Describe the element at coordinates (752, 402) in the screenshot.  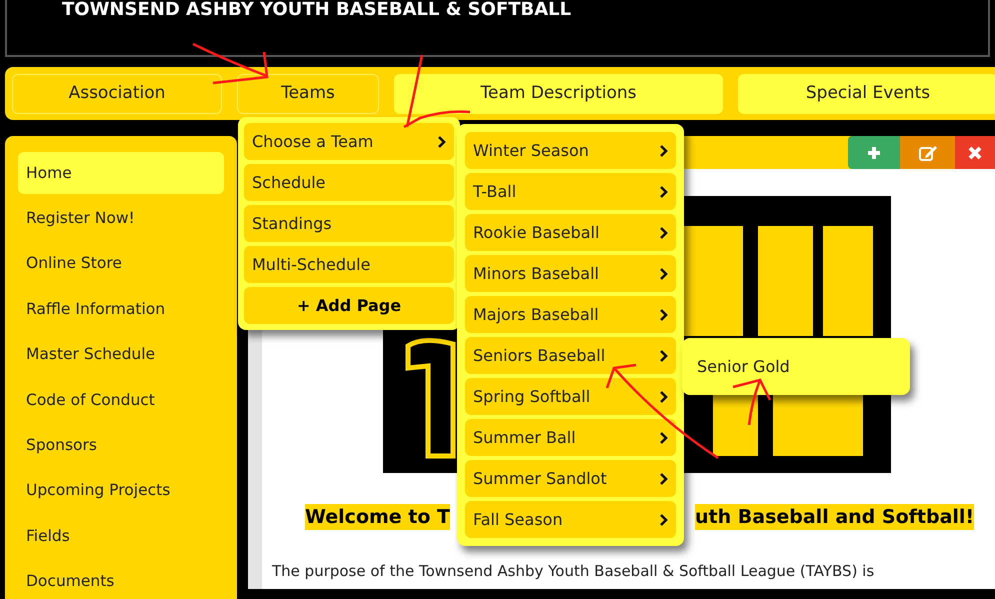
I see `annotation-arrow` at that location.